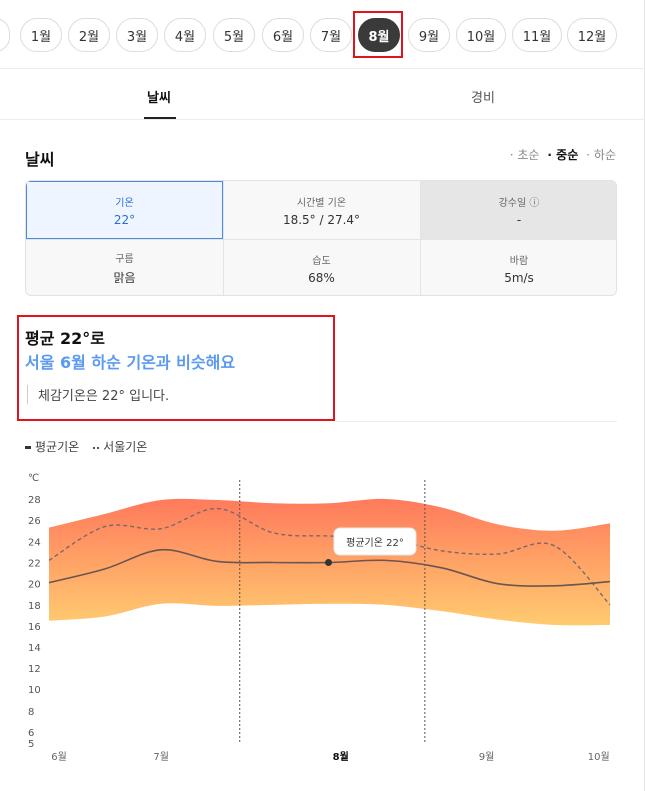  I want to click on x-tick-label: 6월, so click(59, 757).